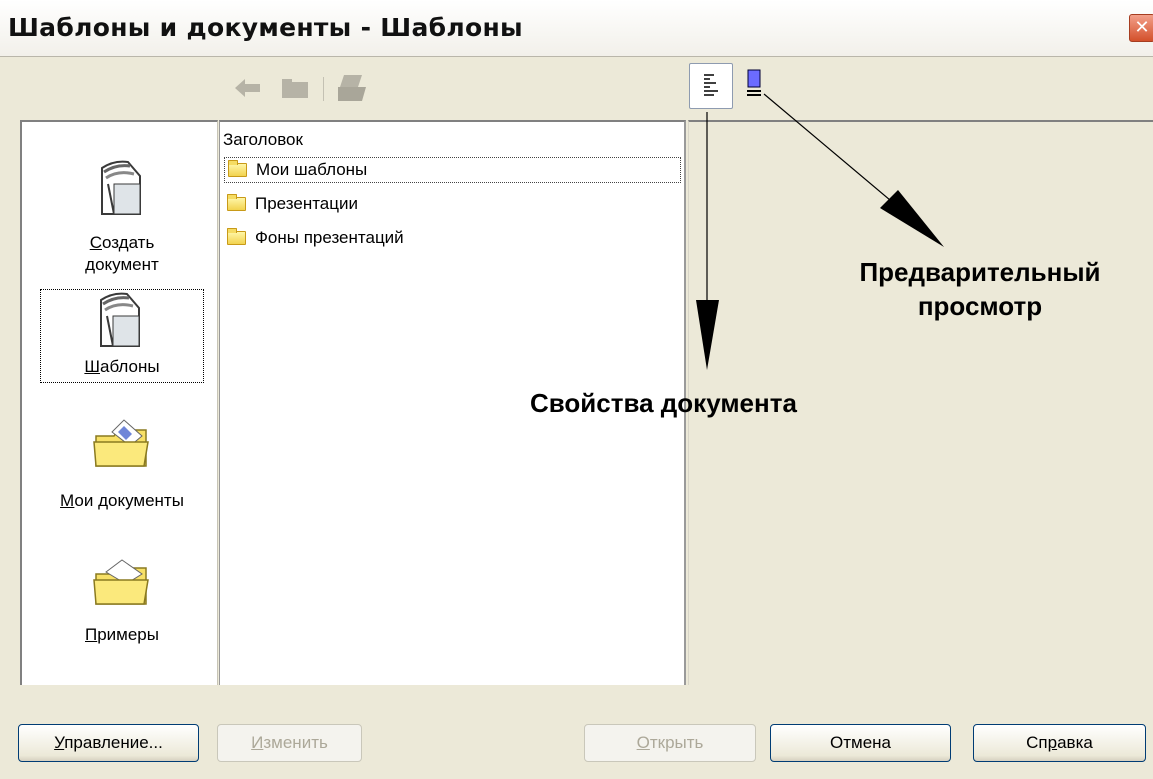 This screenshot has height=779, width=1153. What do you see at coordinates (663, 403) in the screenshot?
I see `properties-annotation: Свойства документа` at bounding box center [663, 403].